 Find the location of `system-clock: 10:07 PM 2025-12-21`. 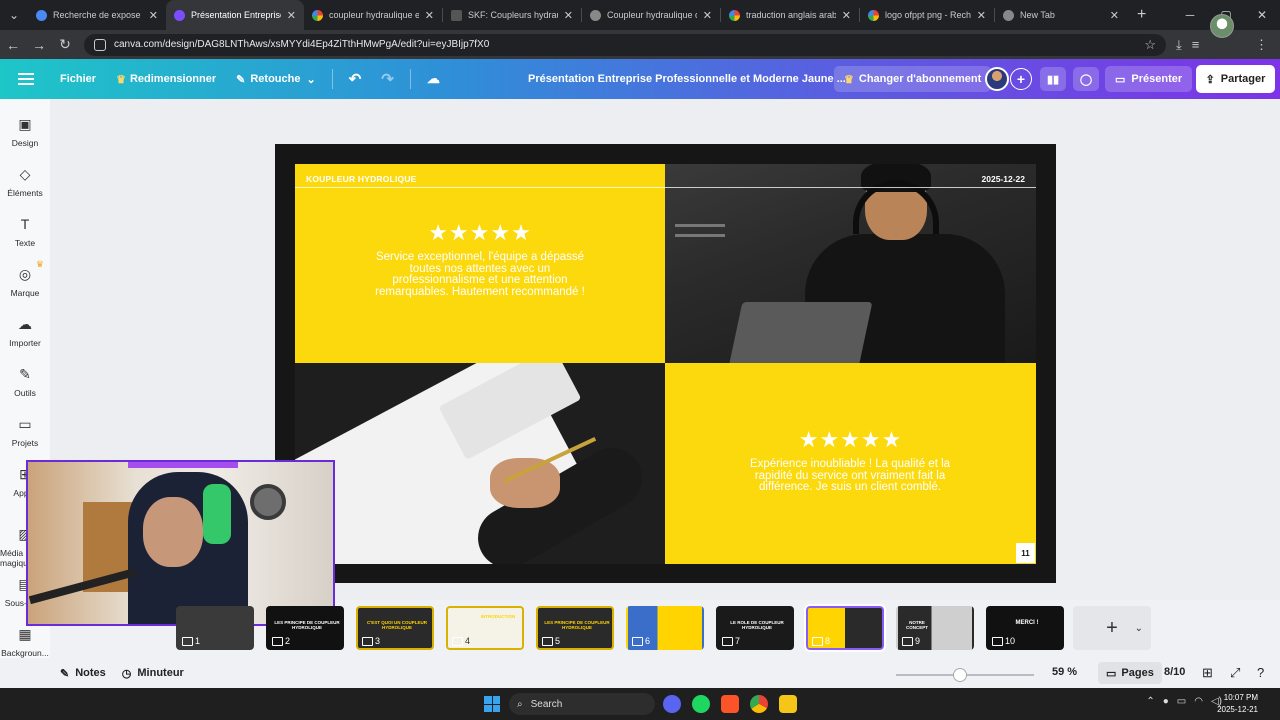

system-clock: 10:07 PM 2025-12-21 is located at coordinates (1237, 704).